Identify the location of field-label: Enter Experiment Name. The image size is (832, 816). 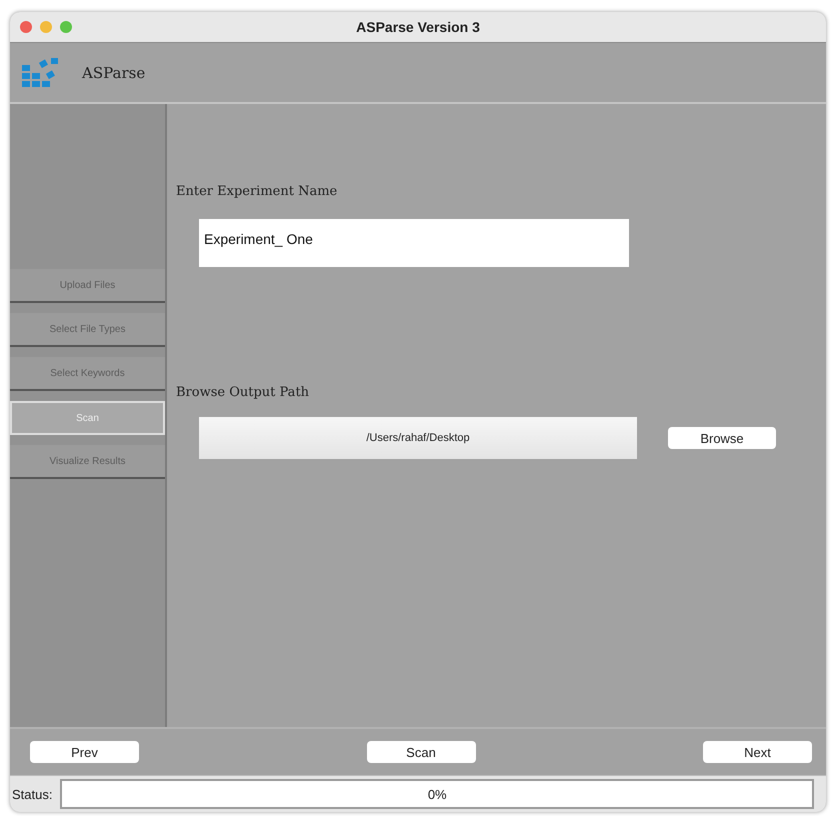
(257, 191).